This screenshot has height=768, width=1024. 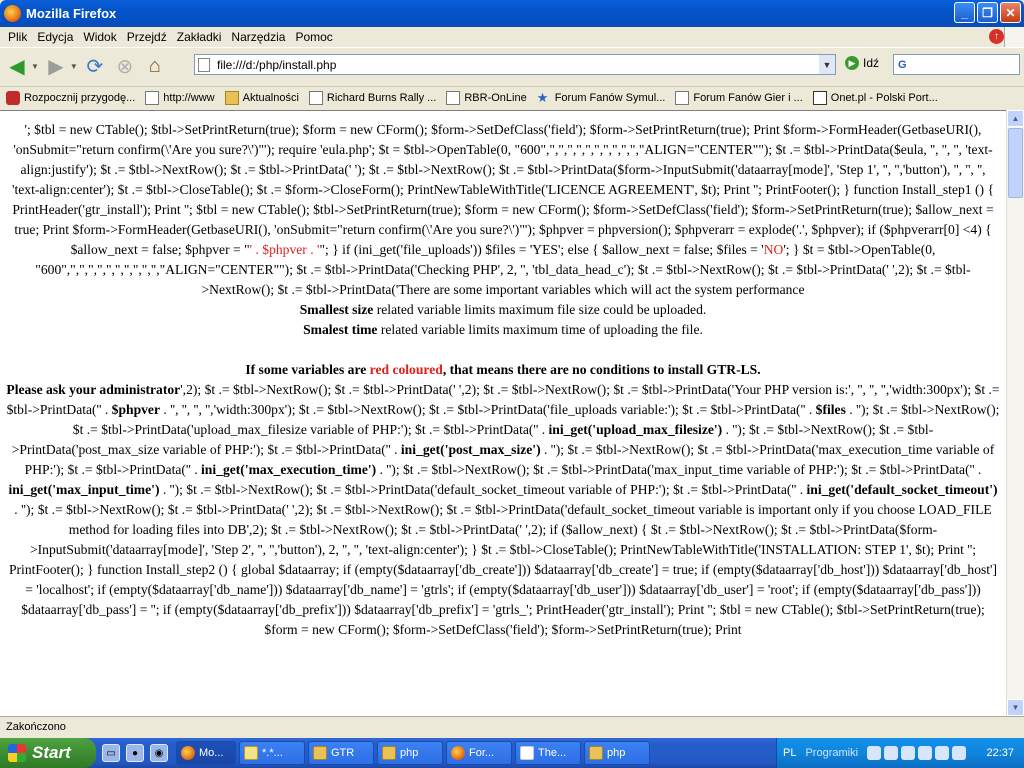 I want to click on star-icon: ★, so click(x=542, y=97).